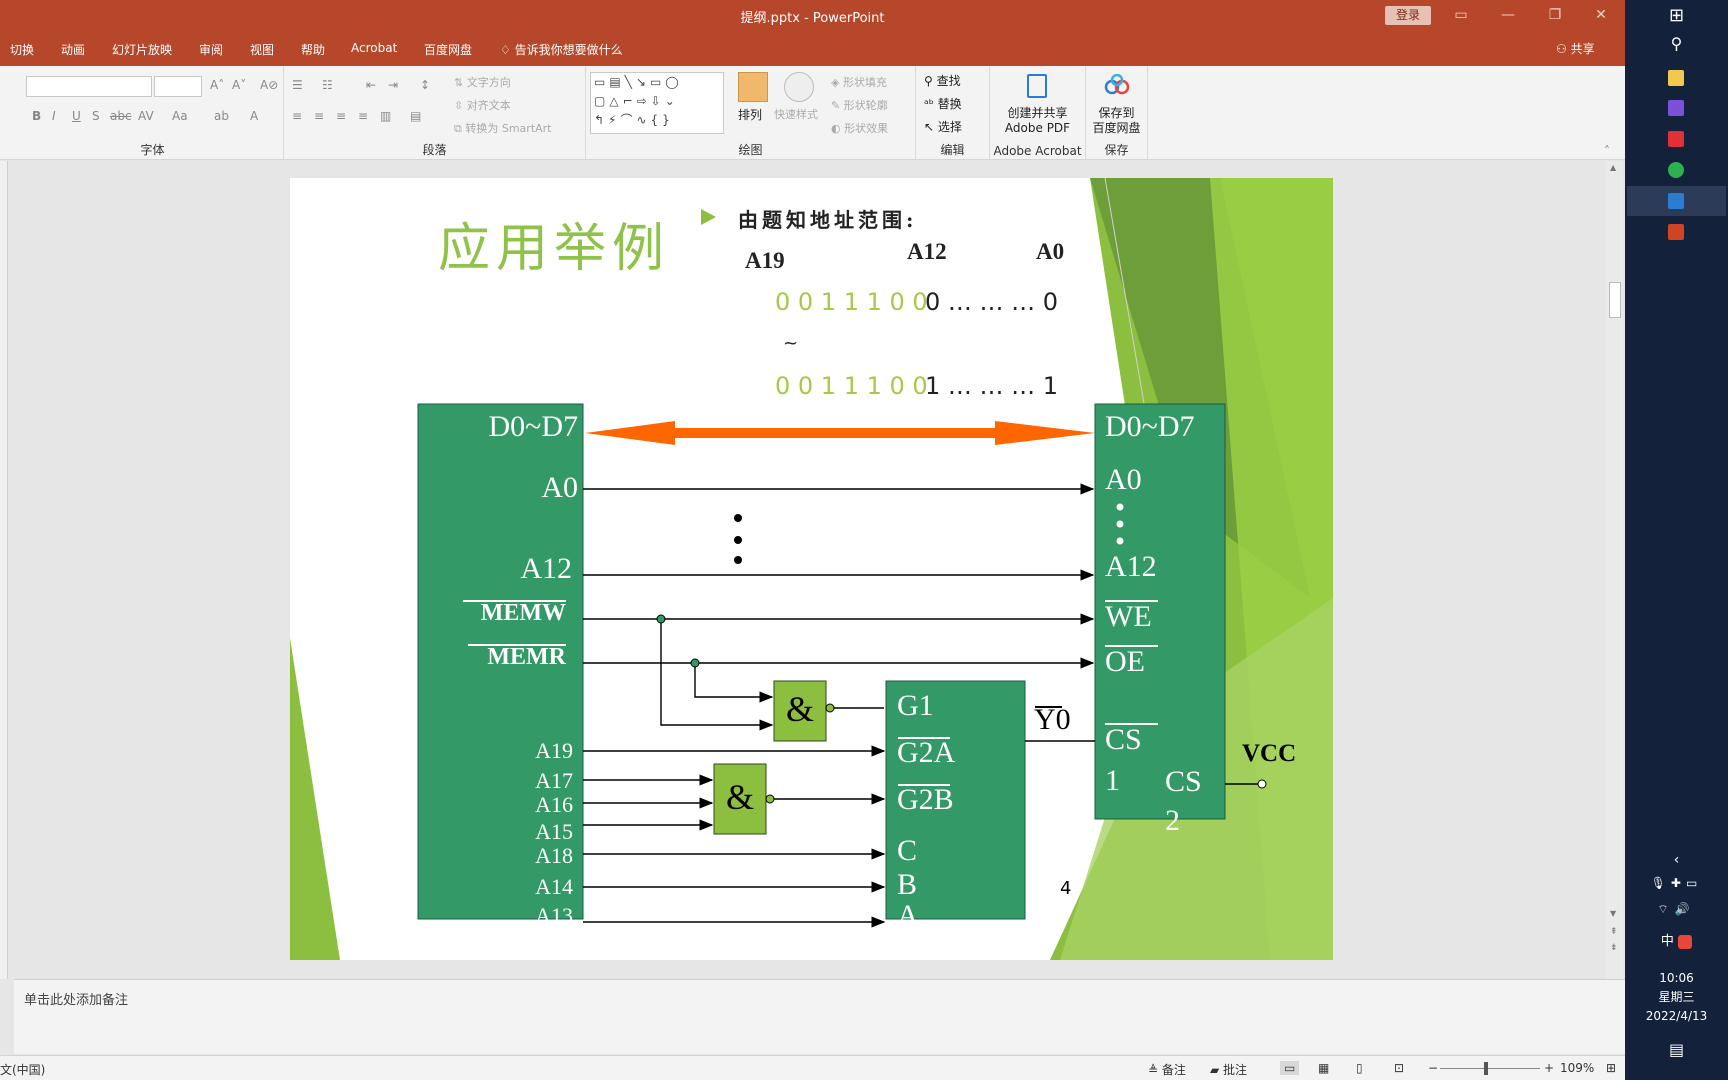 The width and height of the screenshot is (1728, 1080). Describe the element at coordinates (503, 128) in the screenshot. I see `smartart-button: ⧉ 转换为 SmartArt` at that location.